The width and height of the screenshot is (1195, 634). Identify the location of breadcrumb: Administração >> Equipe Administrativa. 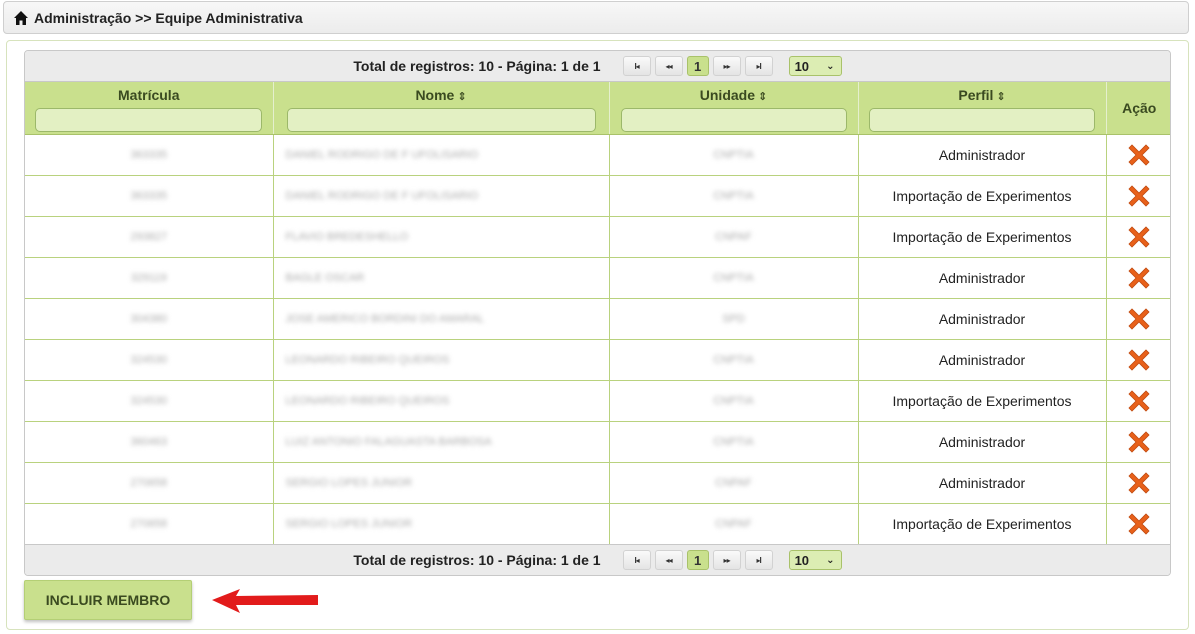
(596, 17).